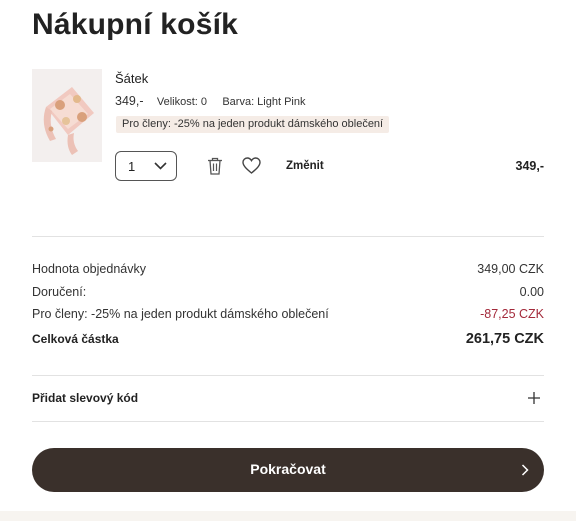 This screenshot has width=576, height=521. What do you see at coordinates (85, 398) in the screenshot?
I see `discount-code-label: Přidat slevový kód` at bounding box center [85, 398].